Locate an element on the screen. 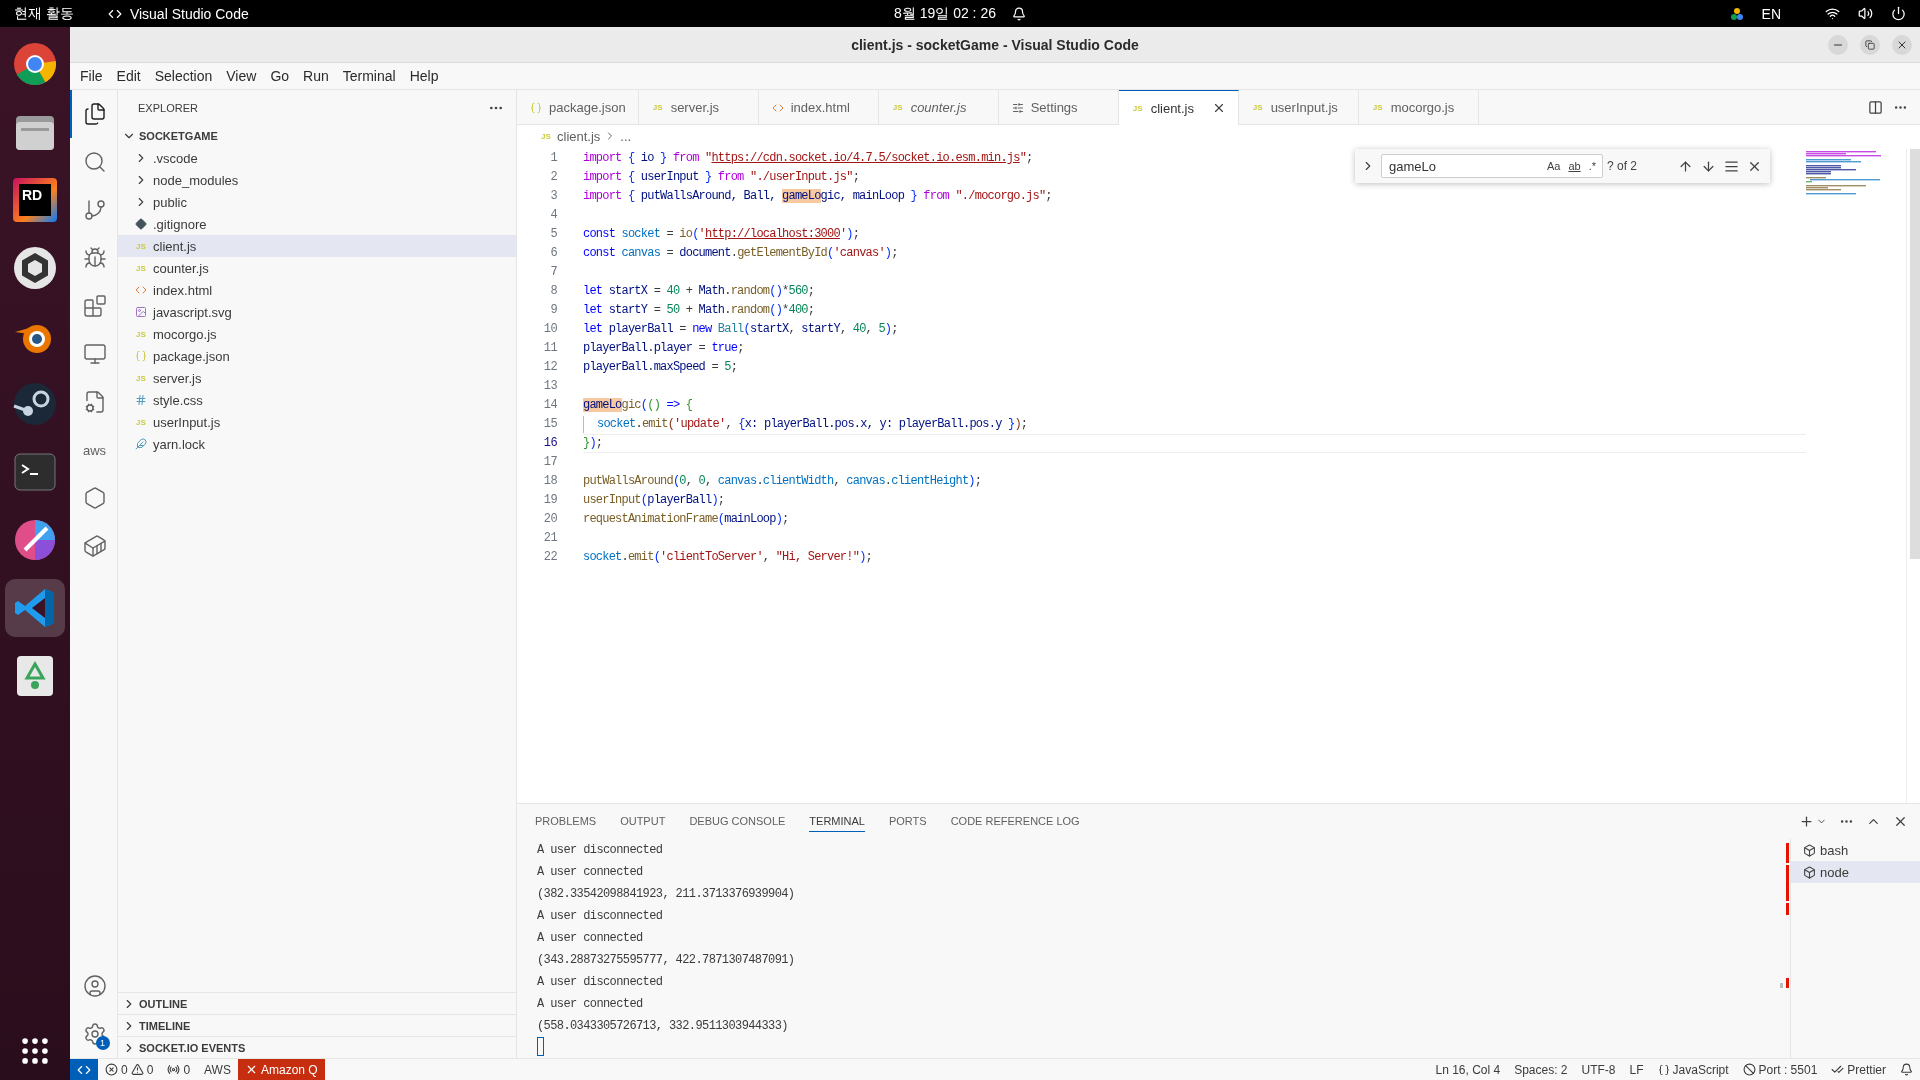  code-link: https://cdn.socket.io/4.7.5/socket.io.esm.min.js is located at coordinates (865, 158).